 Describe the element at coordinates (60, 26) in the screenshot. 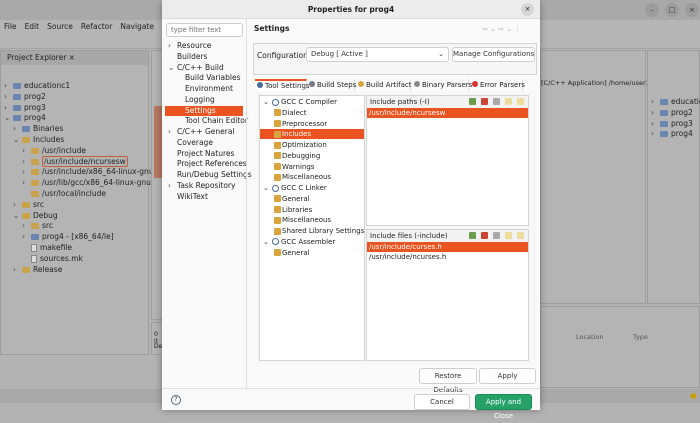

I see `menu-source: Source` at that location.